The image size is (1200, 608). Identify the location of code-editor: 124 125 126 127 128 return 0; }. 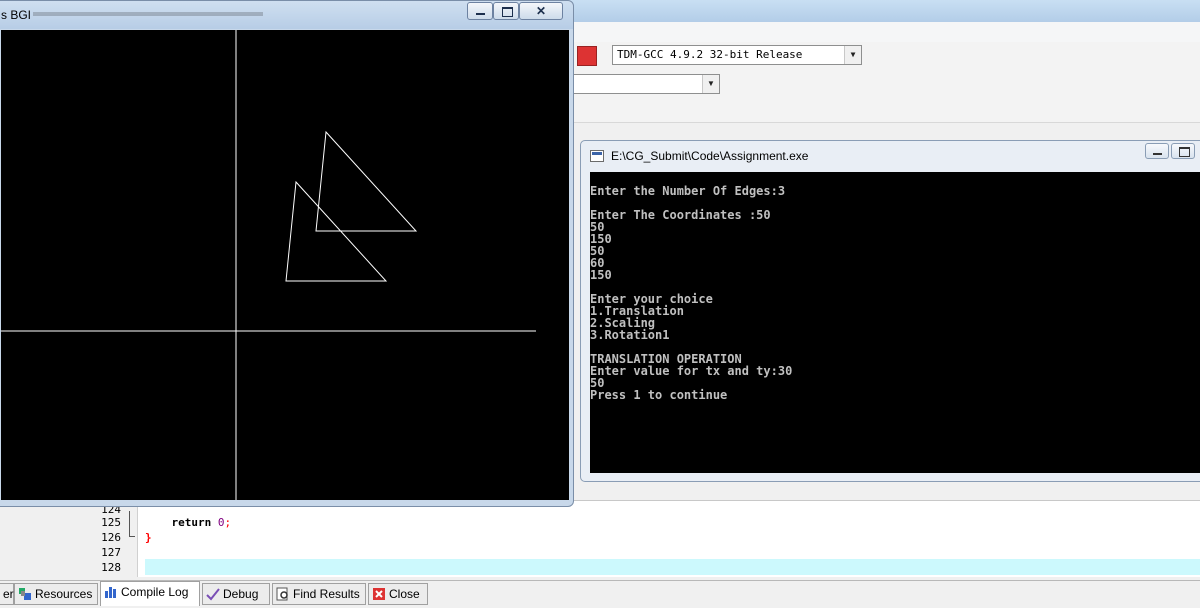
(642, 538).